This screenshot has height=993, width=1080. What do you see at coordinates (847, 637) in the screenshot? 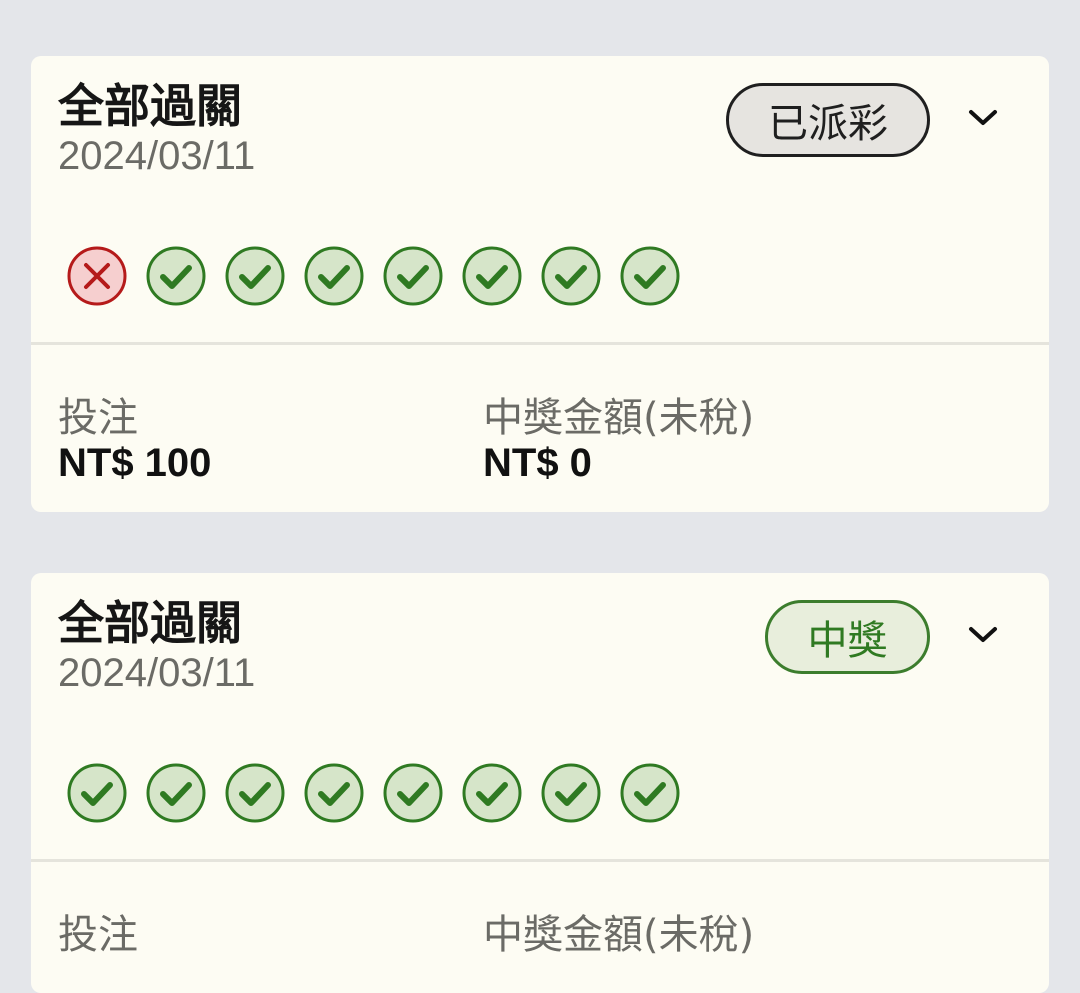
I see `status-badge: 中獎` at bounding box center [847, 637].